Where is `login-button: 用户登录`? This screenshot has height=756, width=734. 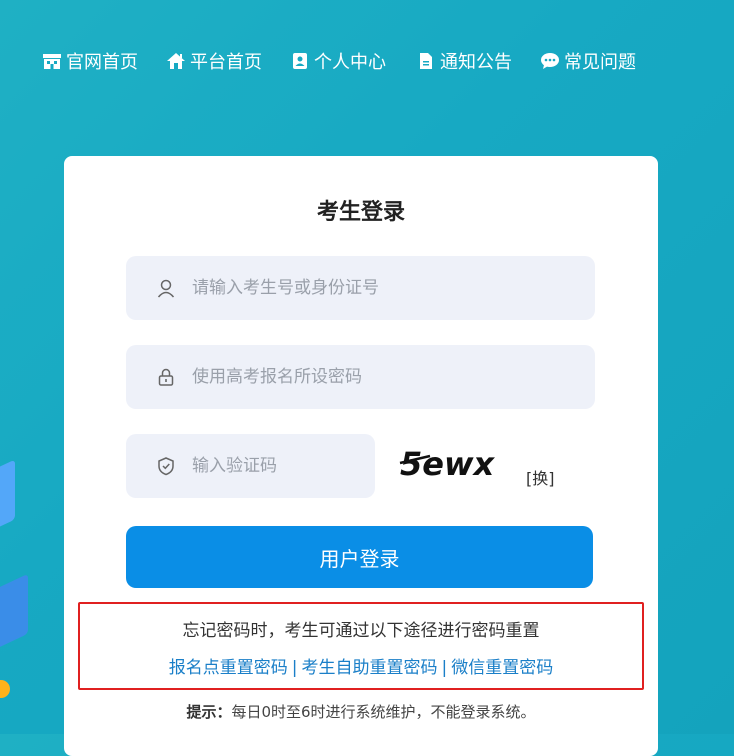 login-button: 用户登录 is located at coordinates (359, 557).